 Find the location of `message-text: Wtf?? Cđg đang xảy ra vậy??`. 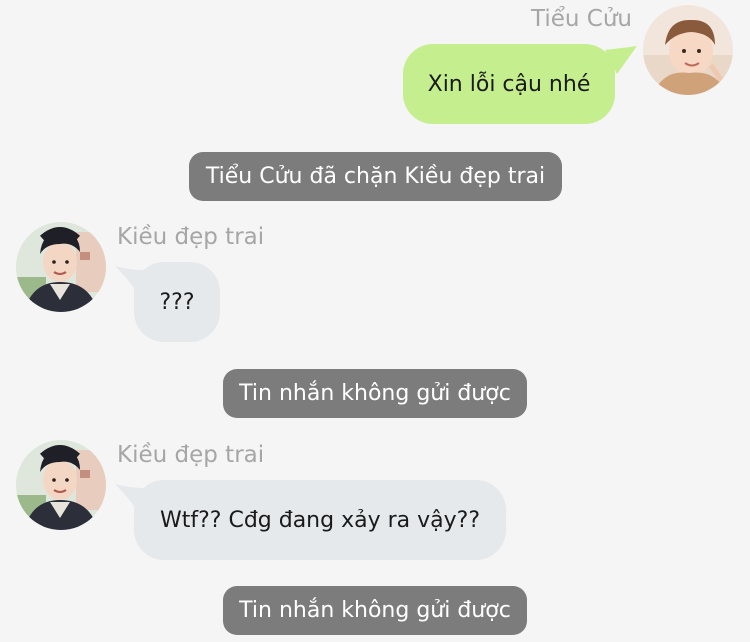

message-text: Wtf?? Cđg đang xảy ra vậy?? is located at coordinates (319, 520).